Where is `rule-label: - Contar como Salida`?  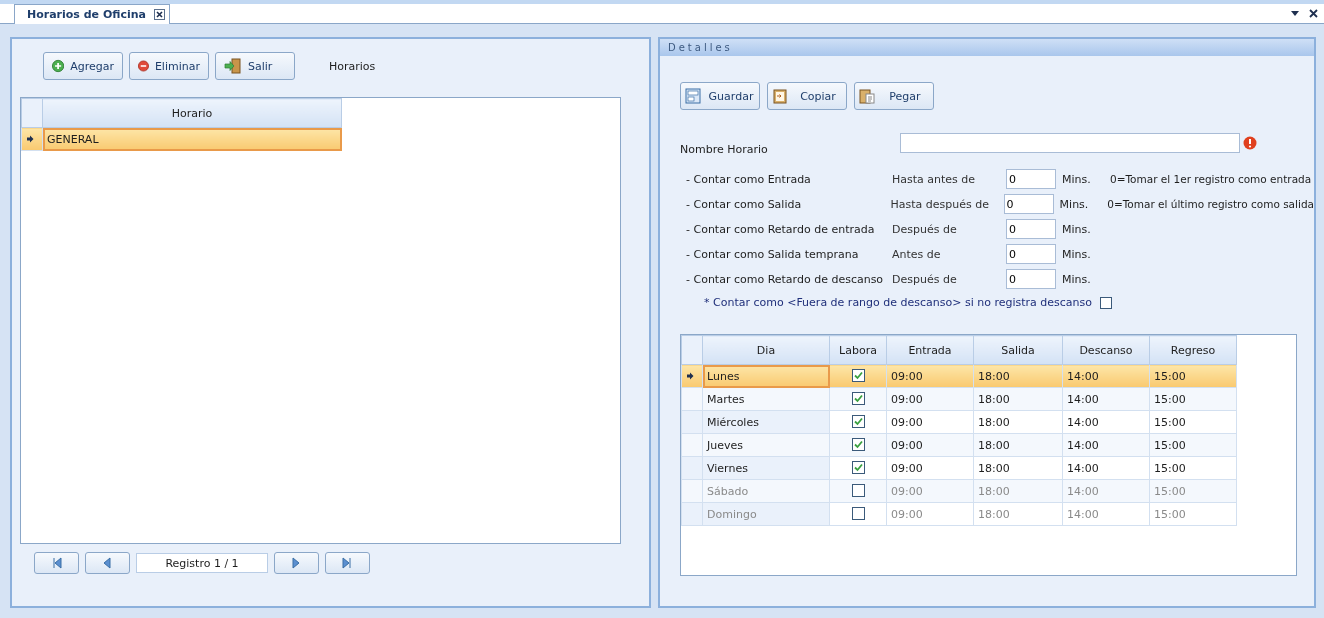 rule-label: - Contar como Salida is located at coordinates (744, 204).